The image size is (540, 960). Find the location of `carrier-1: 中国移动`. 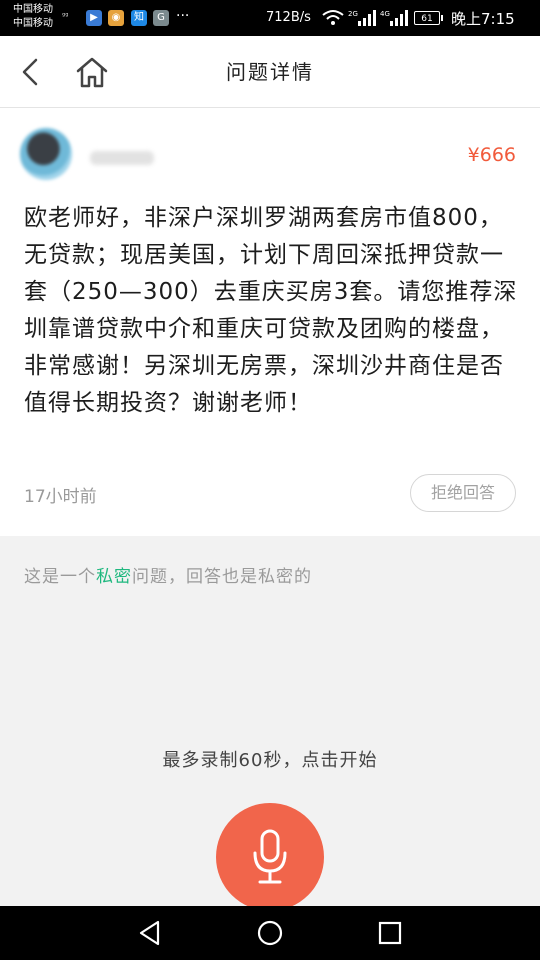

carrier-1: 中国移动 is located at coordinates (33, 9).